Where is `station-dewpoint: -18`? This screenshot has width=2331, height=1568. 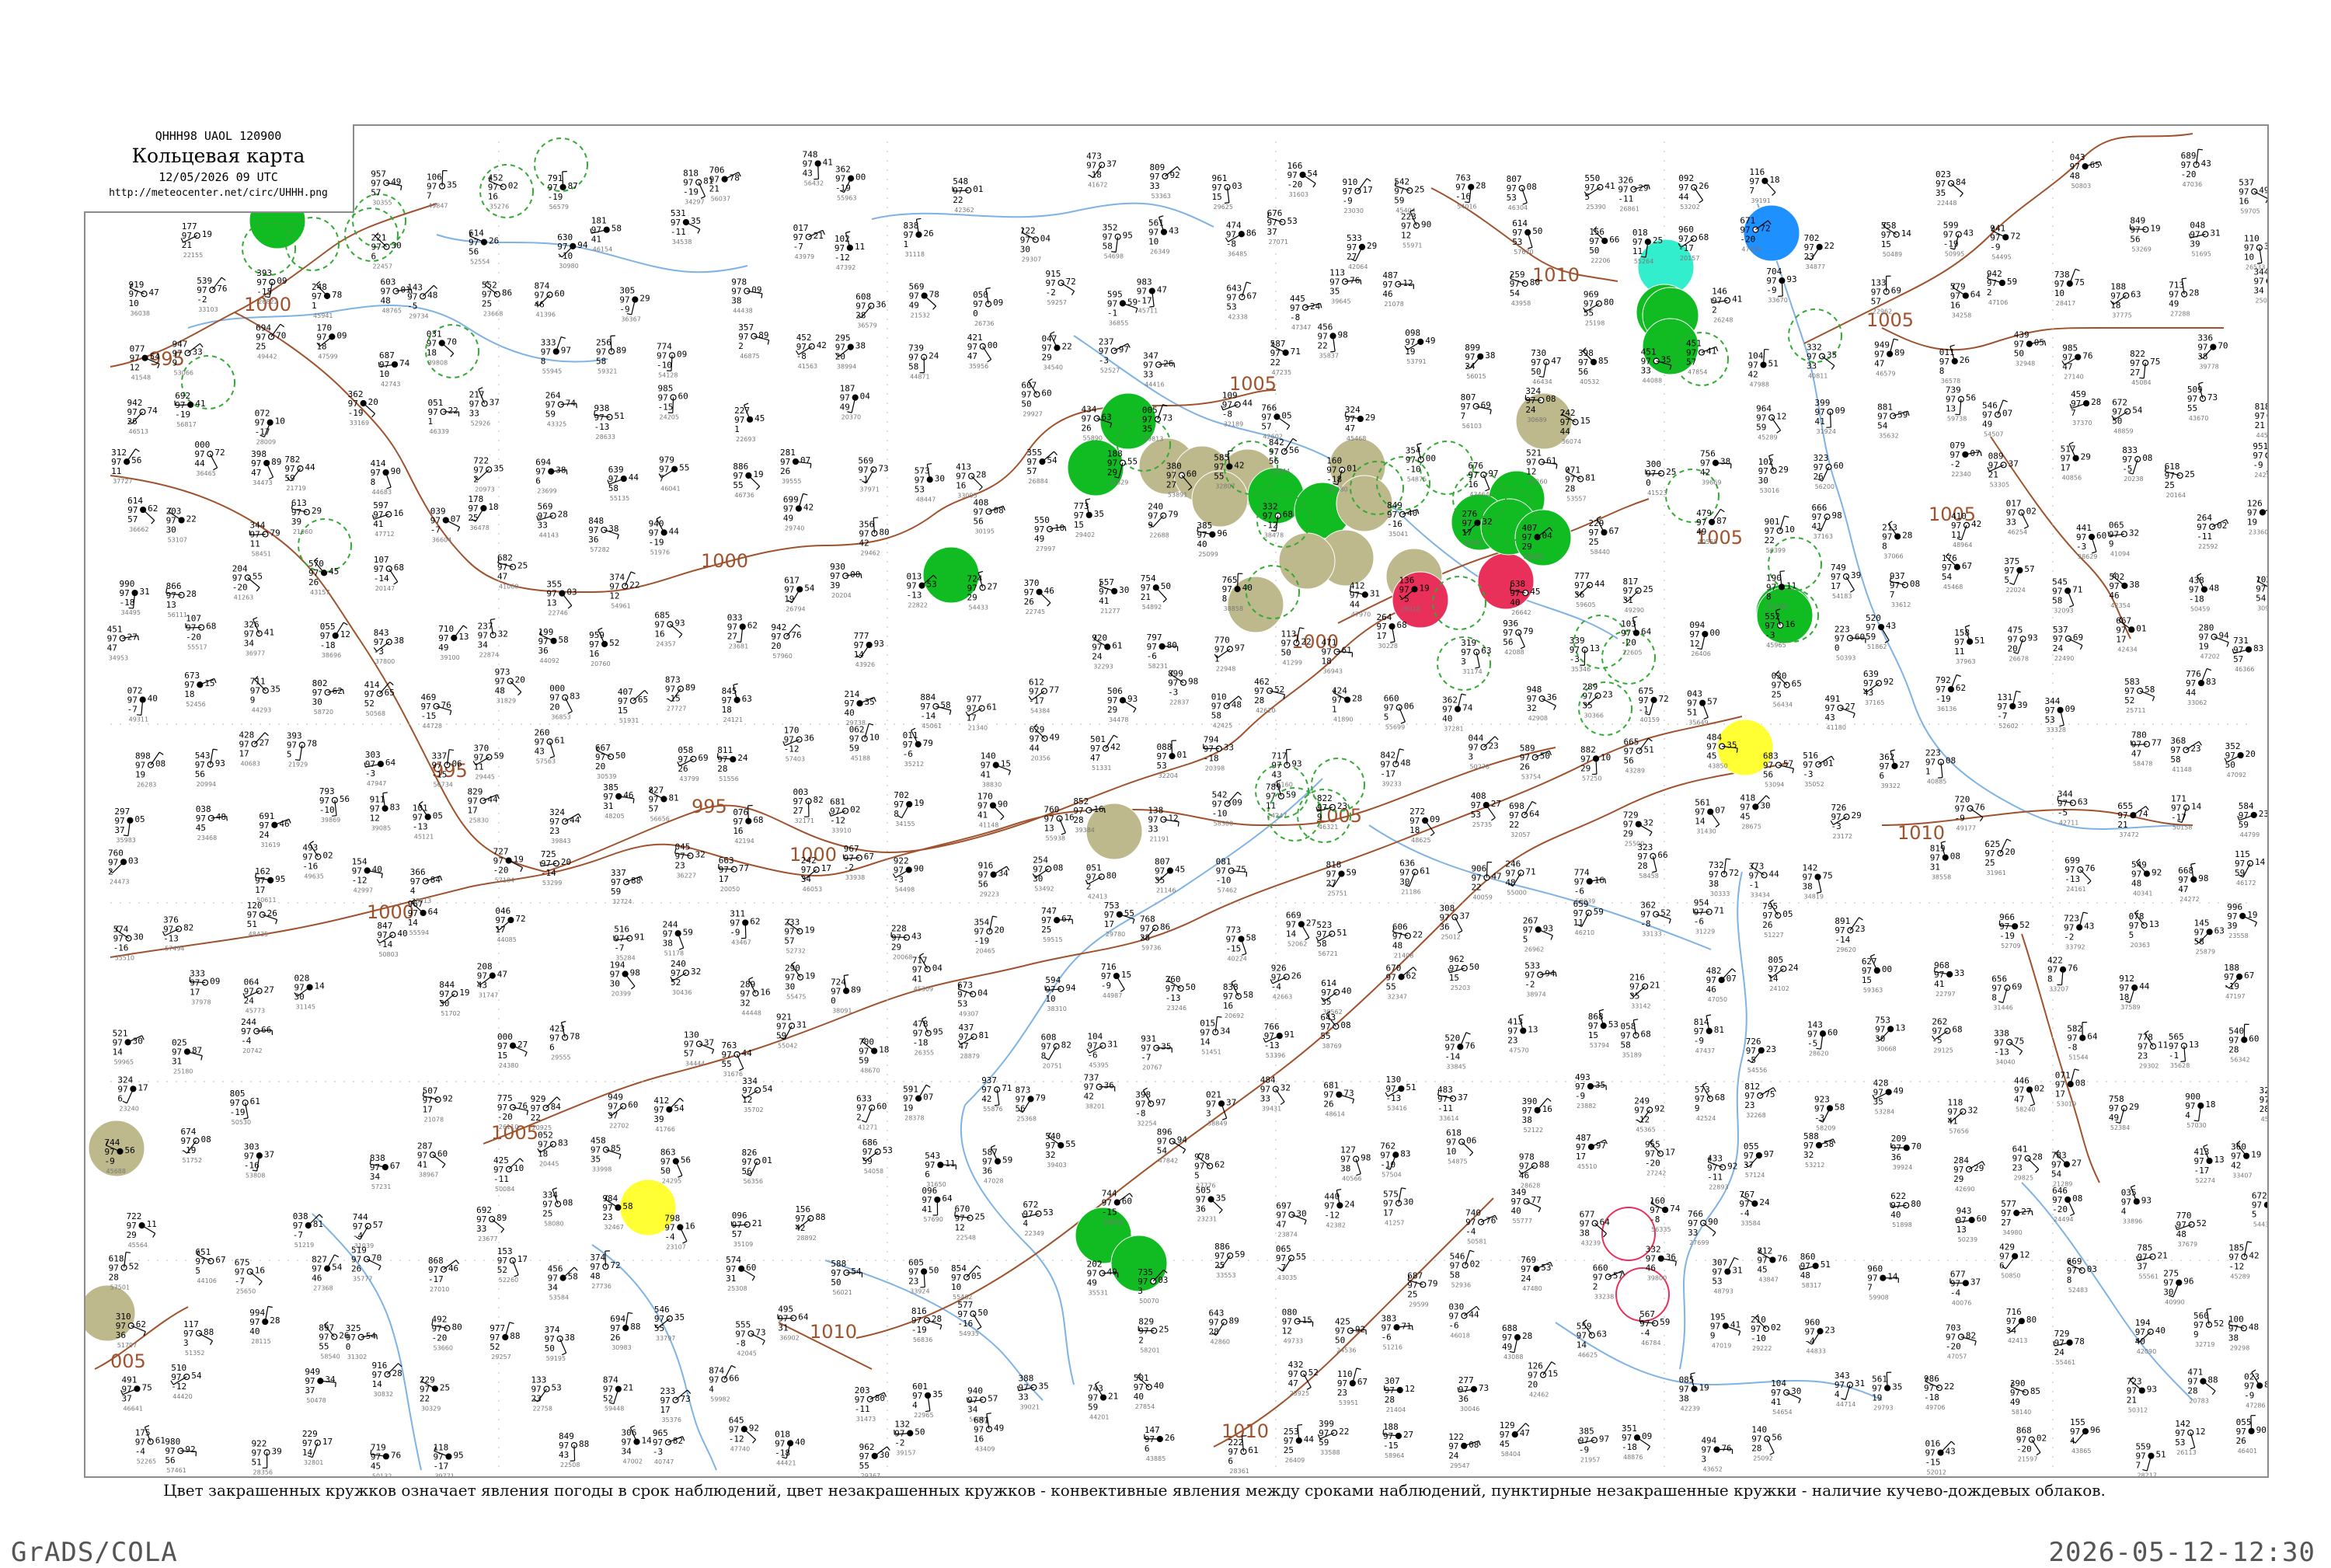 station-dewpoint: -18 is located at coordinates (128, 603).